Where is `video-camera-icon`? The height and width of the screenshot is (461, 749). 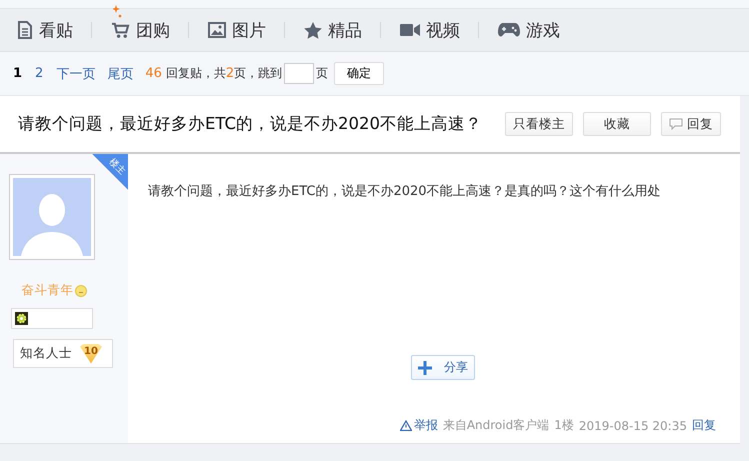 video-camera-icon is located at coordinates (410, 30).